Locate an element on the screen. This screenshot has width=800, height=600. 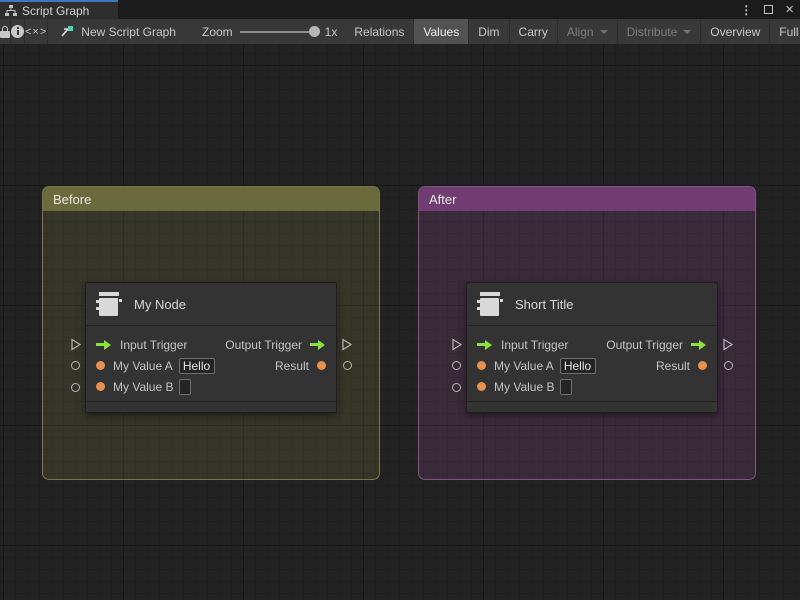
dim-toggle: Dim is located at coordinates (489, 31).